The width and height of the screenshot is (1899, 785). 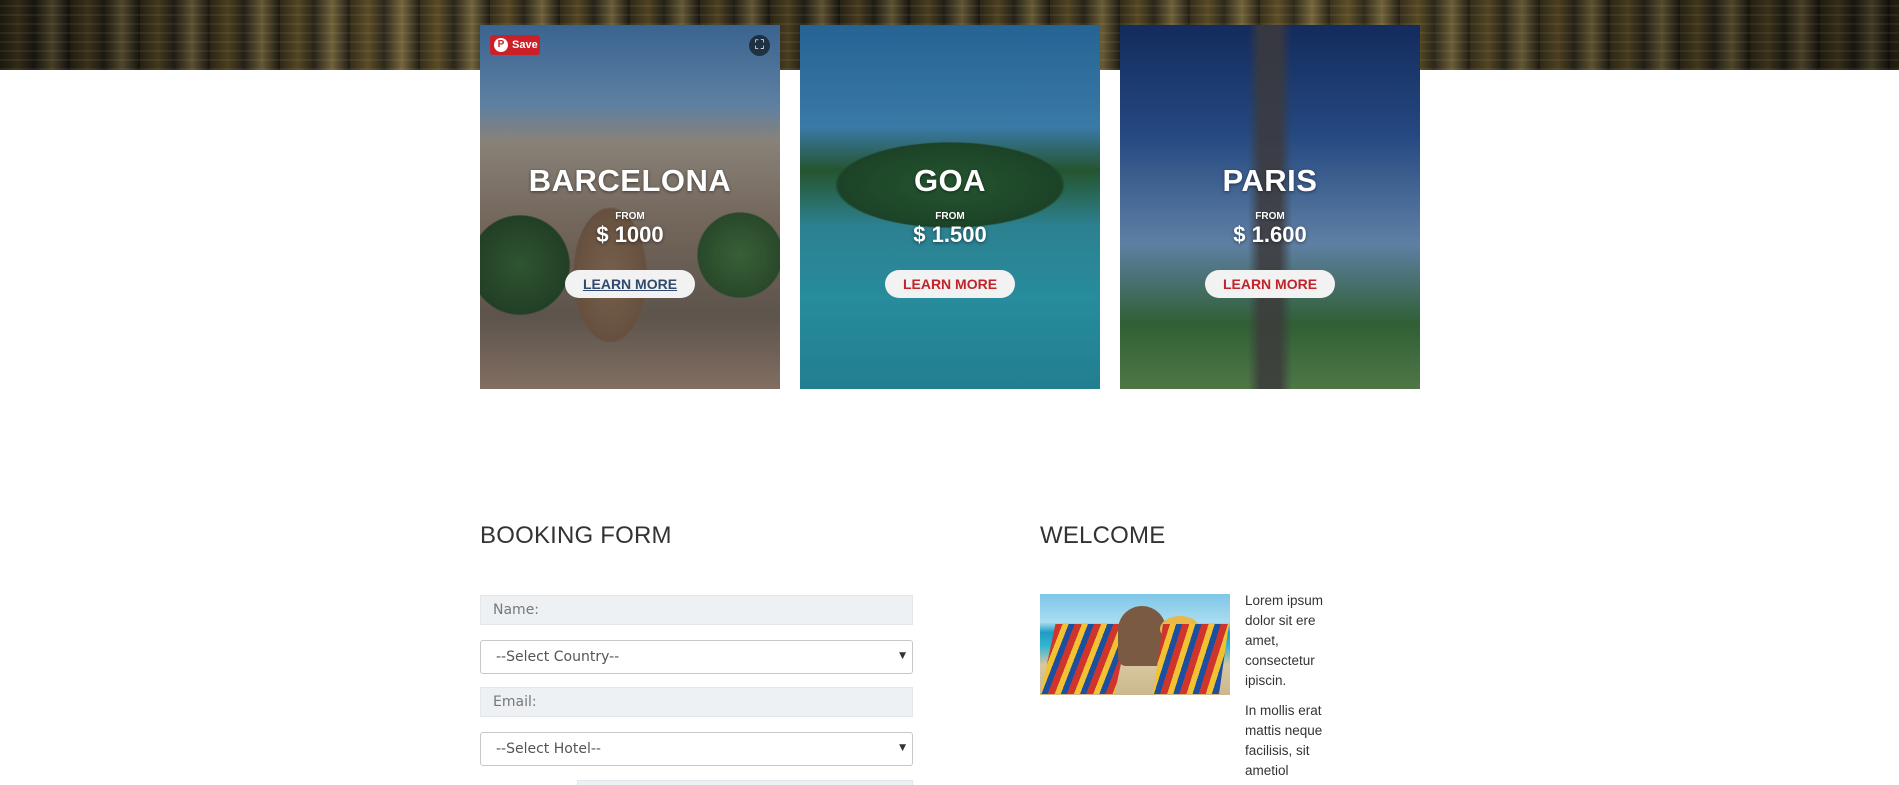 I want to click on pinterest-icon: P, so click(x=501, y=45).